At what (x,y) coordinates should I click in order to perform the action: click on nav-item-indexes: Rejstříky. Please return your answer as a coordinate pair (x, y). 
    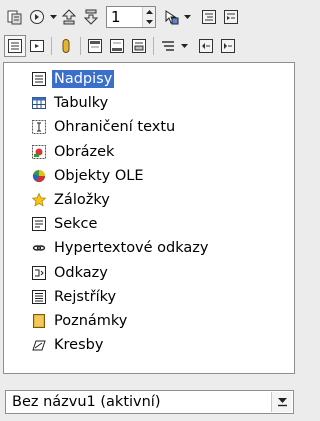
    Looking at the image, I should click on (149, 297).